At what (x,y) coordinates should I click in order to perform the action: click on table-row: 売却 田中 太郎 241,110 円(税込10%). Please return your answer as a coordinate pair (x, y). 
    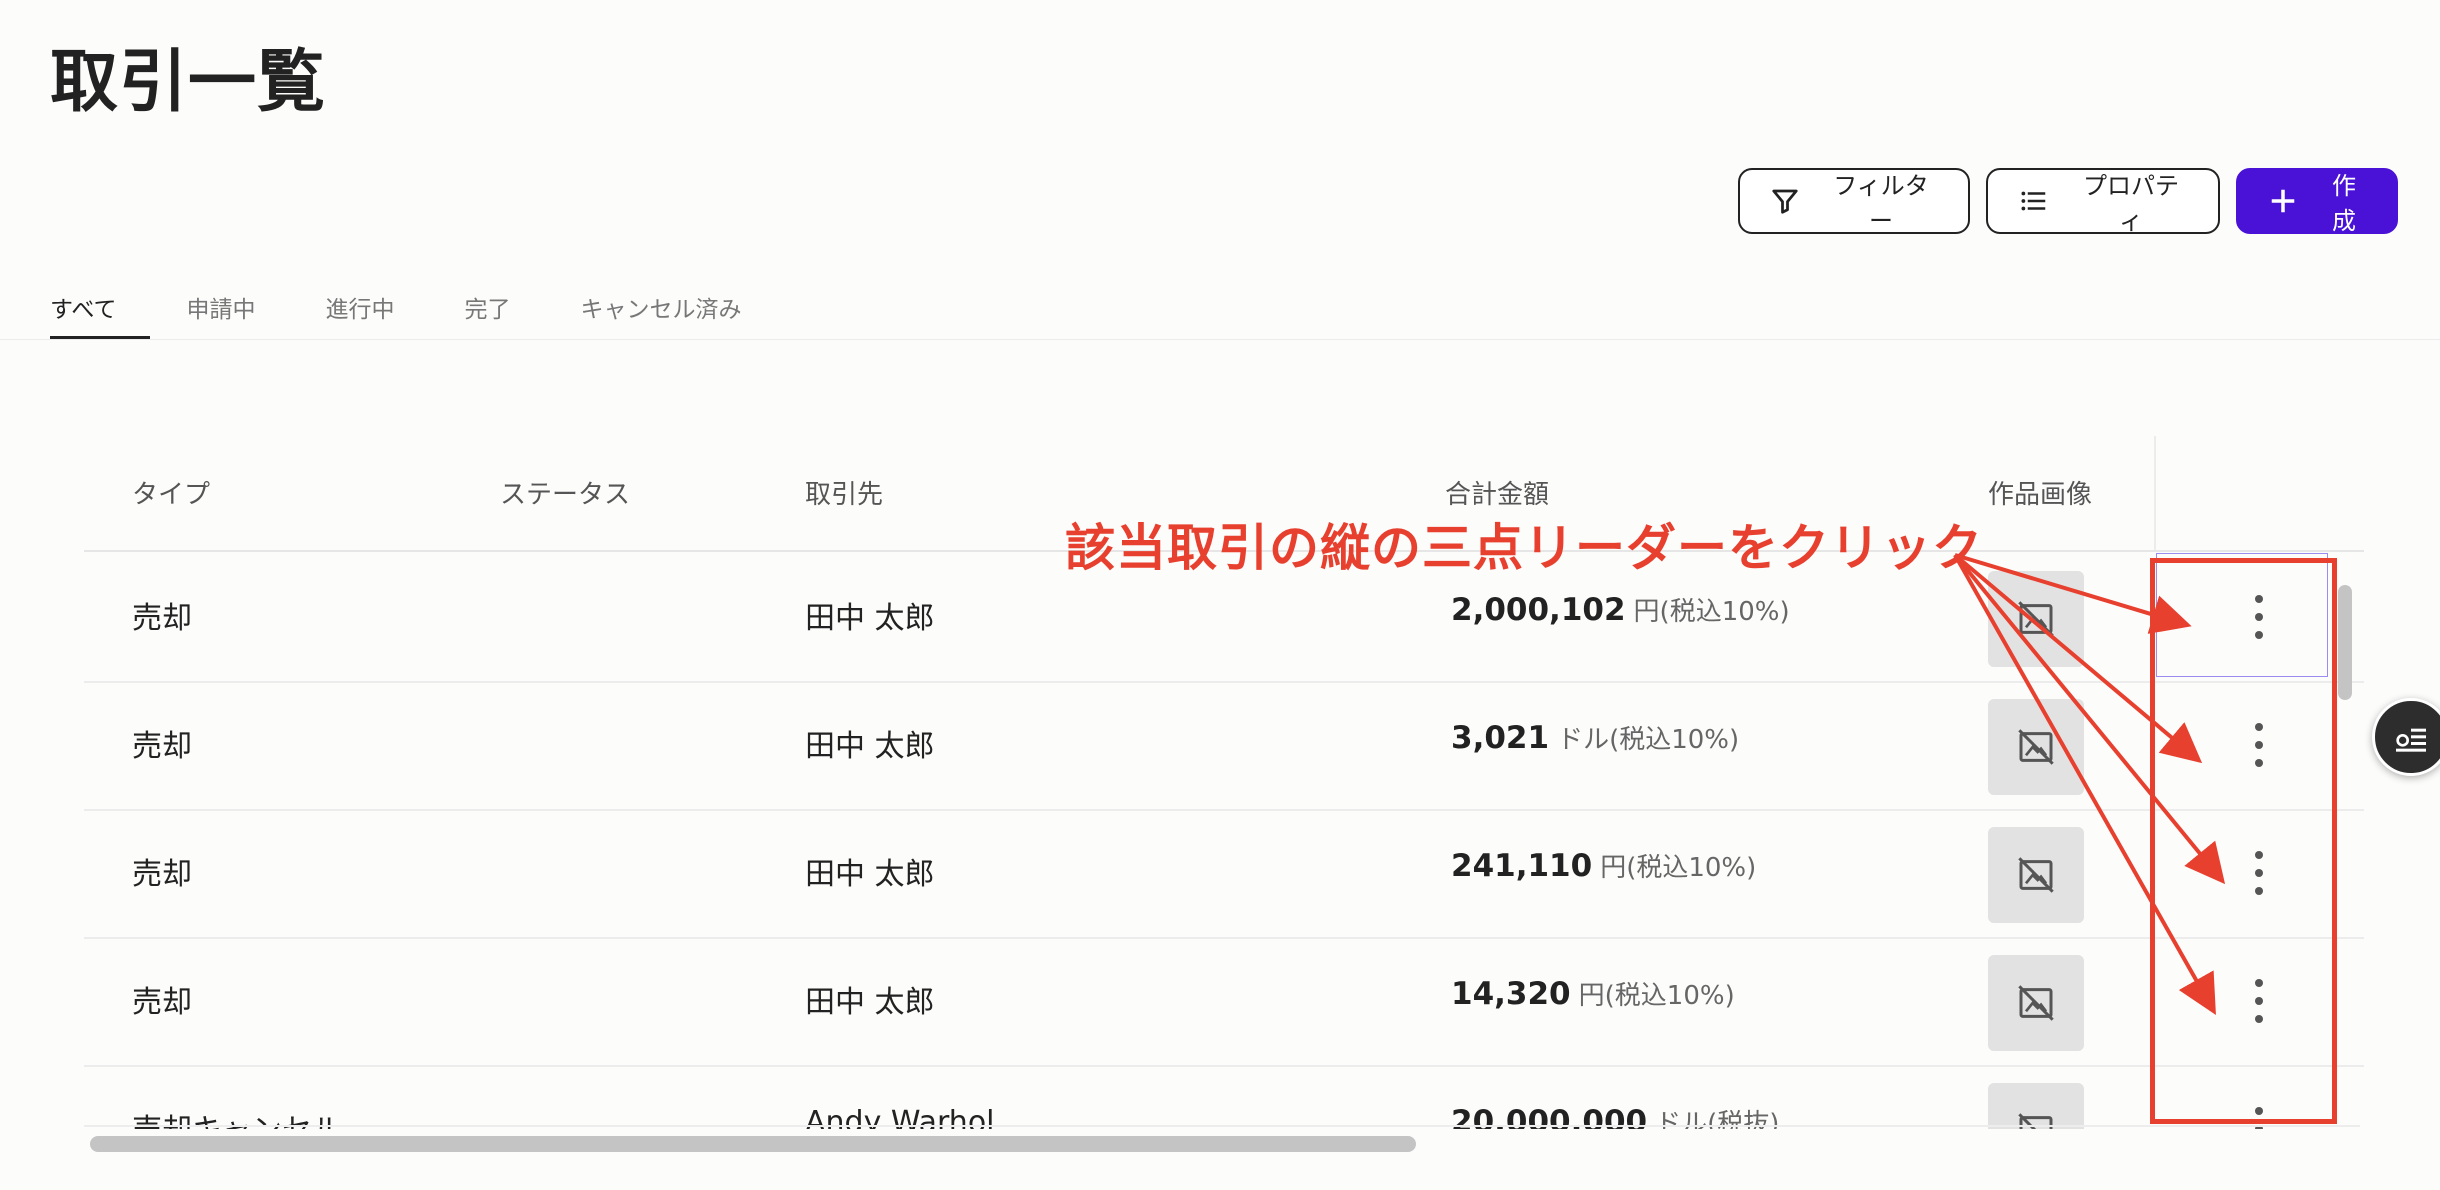
    Looking at the image, I should click on (1224, 874).